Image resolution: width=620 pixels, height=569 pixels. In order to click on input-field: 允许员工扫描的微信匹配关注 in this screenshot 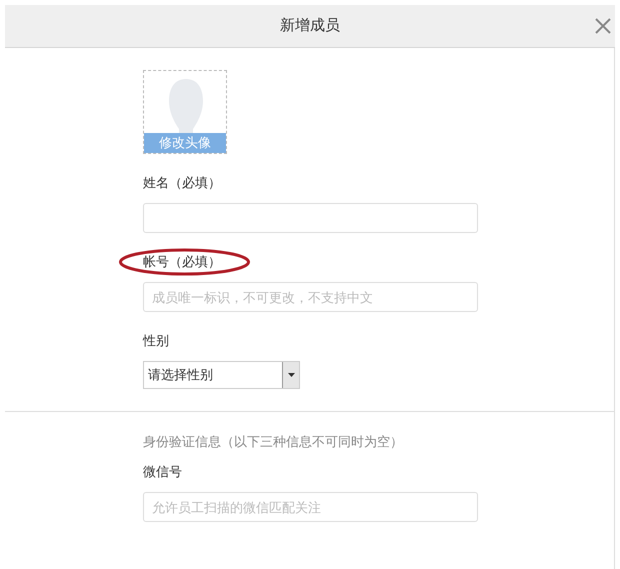, I will do `click(310, 507)`.